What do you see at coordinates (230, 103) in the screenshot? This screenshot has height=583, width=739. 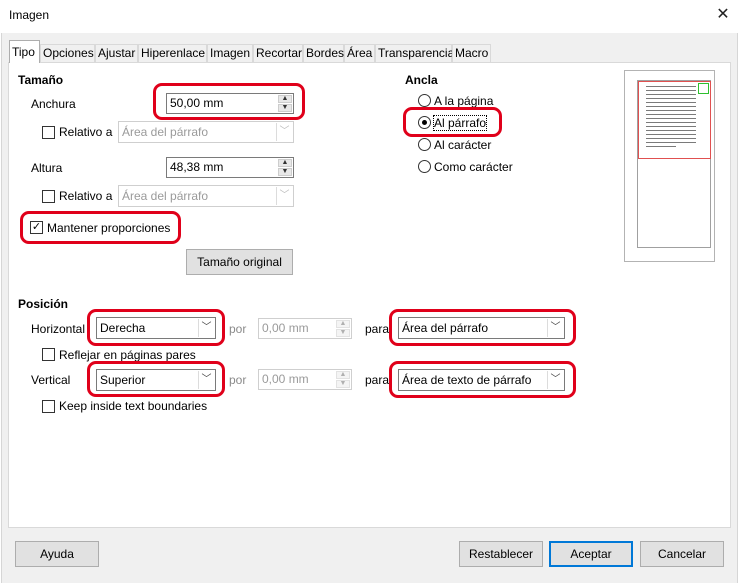 I see `width-field: 50,00 mm ▲ ▼` at bounding box center [230, 103].